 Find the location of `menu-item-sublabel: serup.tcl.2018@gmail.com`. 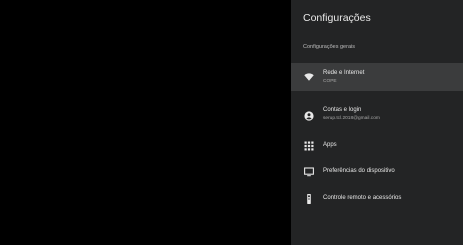

menu-item-sublabel: serup.tcl.2018@gmail.com is located at coordinates (351, 118).